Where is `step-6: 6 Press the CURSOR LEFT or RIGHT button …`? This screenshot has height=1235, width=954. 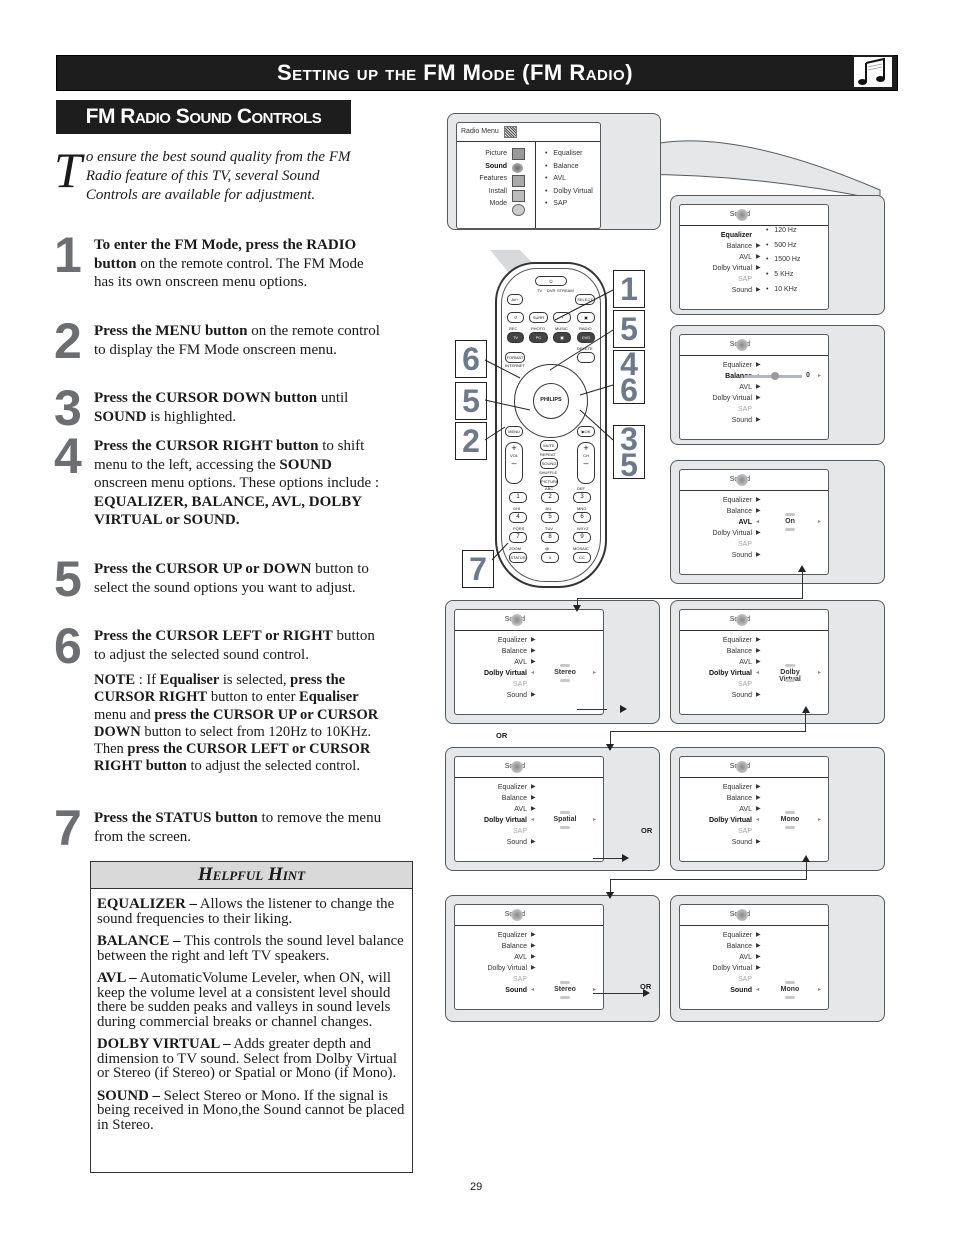
step-6: 6 Press the CURSOR LEFT or RIGHT button … is located at coordinates (219, 646).